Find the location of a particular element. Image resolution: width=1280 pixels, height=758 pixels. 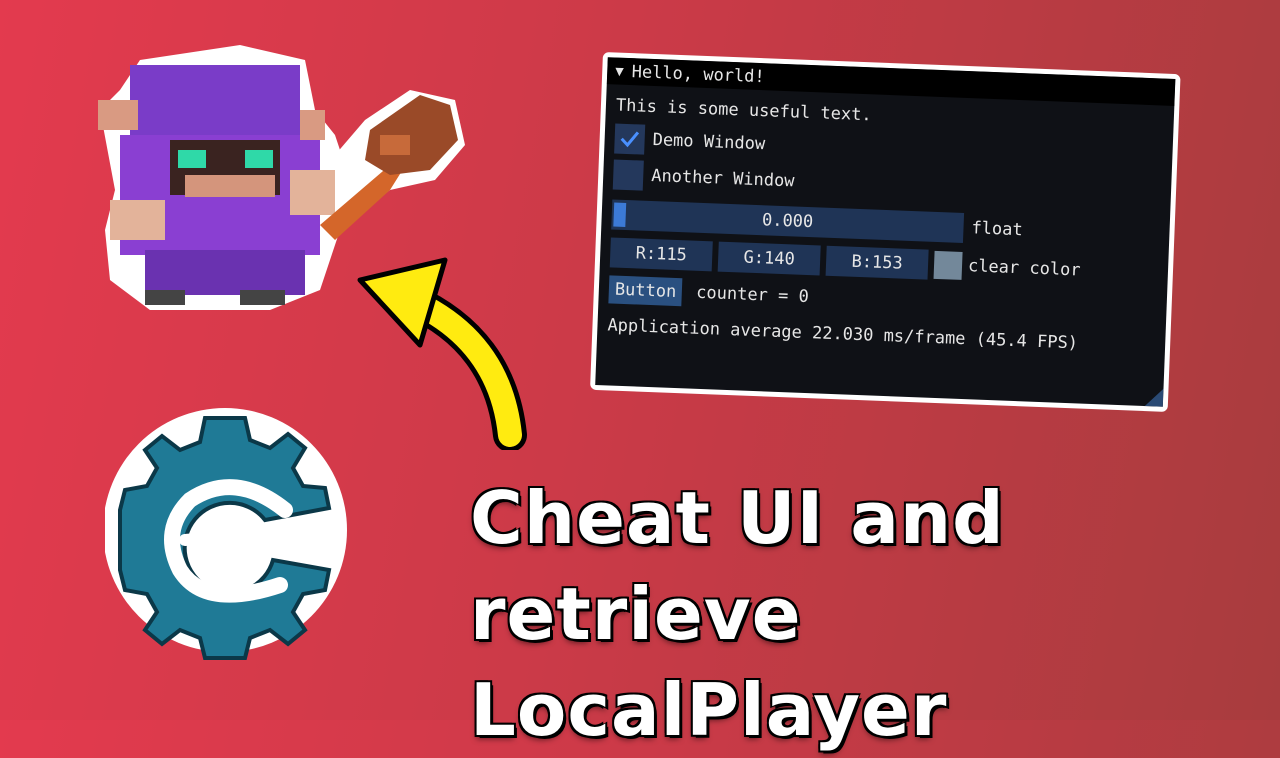

color-b-field: B:153 is located at coordinates (877, 262).